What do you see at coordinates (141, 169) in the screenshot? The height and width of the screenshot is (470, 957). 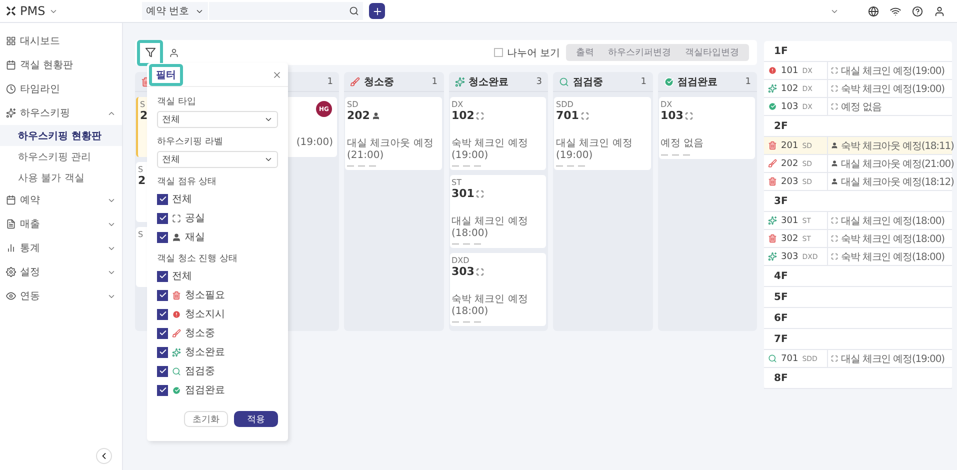 I see `room-type: S` at bounding box center [141, 169].